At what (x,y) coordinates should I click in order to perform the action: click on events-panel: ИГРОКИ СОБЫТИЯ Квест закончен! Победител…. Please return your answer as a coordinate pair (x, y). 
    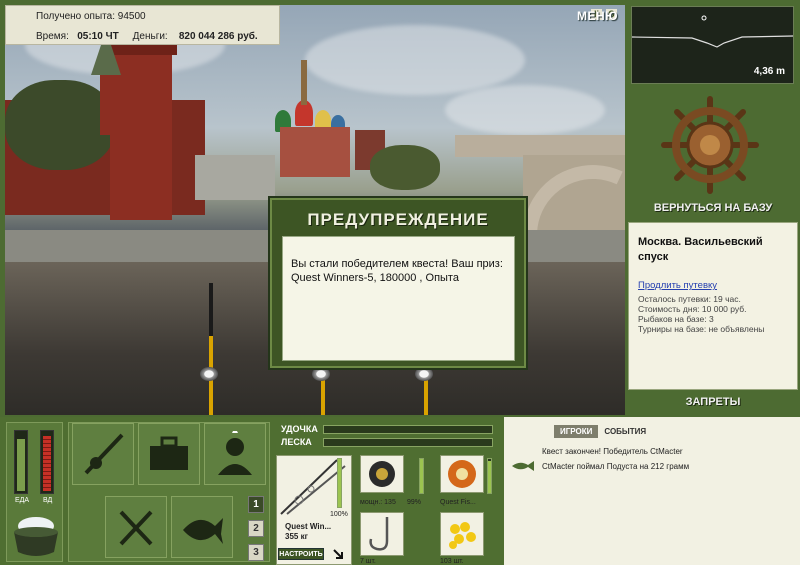
    Looking at the image, I should click on (650, 491).